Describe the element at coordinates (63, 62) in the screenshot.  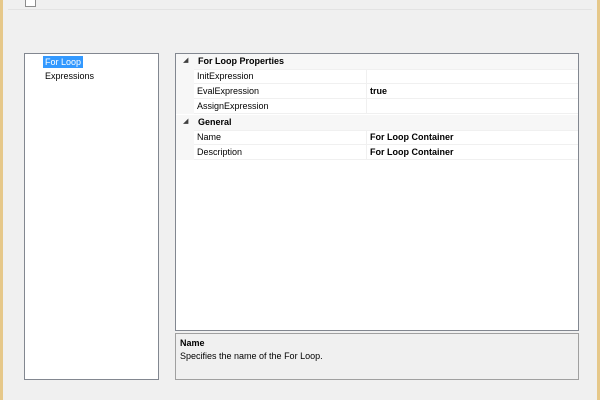
I see `nav-item-for-loop: For Loop` at that location.